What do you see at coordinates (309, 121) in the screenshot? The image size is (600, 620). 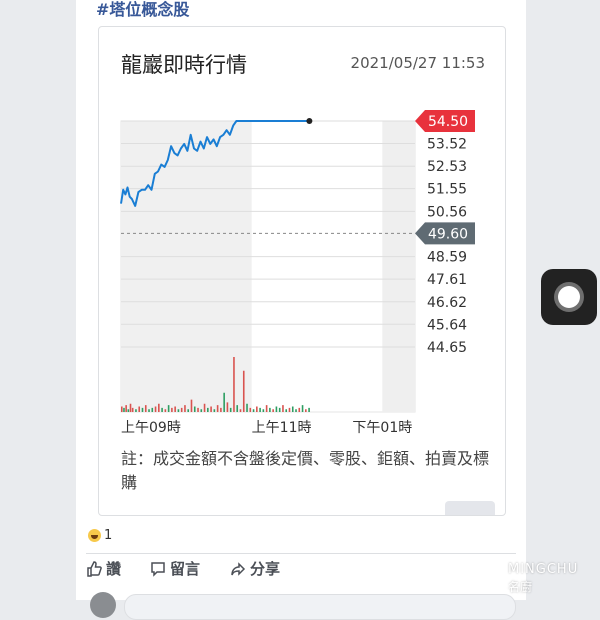 I see `last-price-dot` at bounding box center [309, 121].